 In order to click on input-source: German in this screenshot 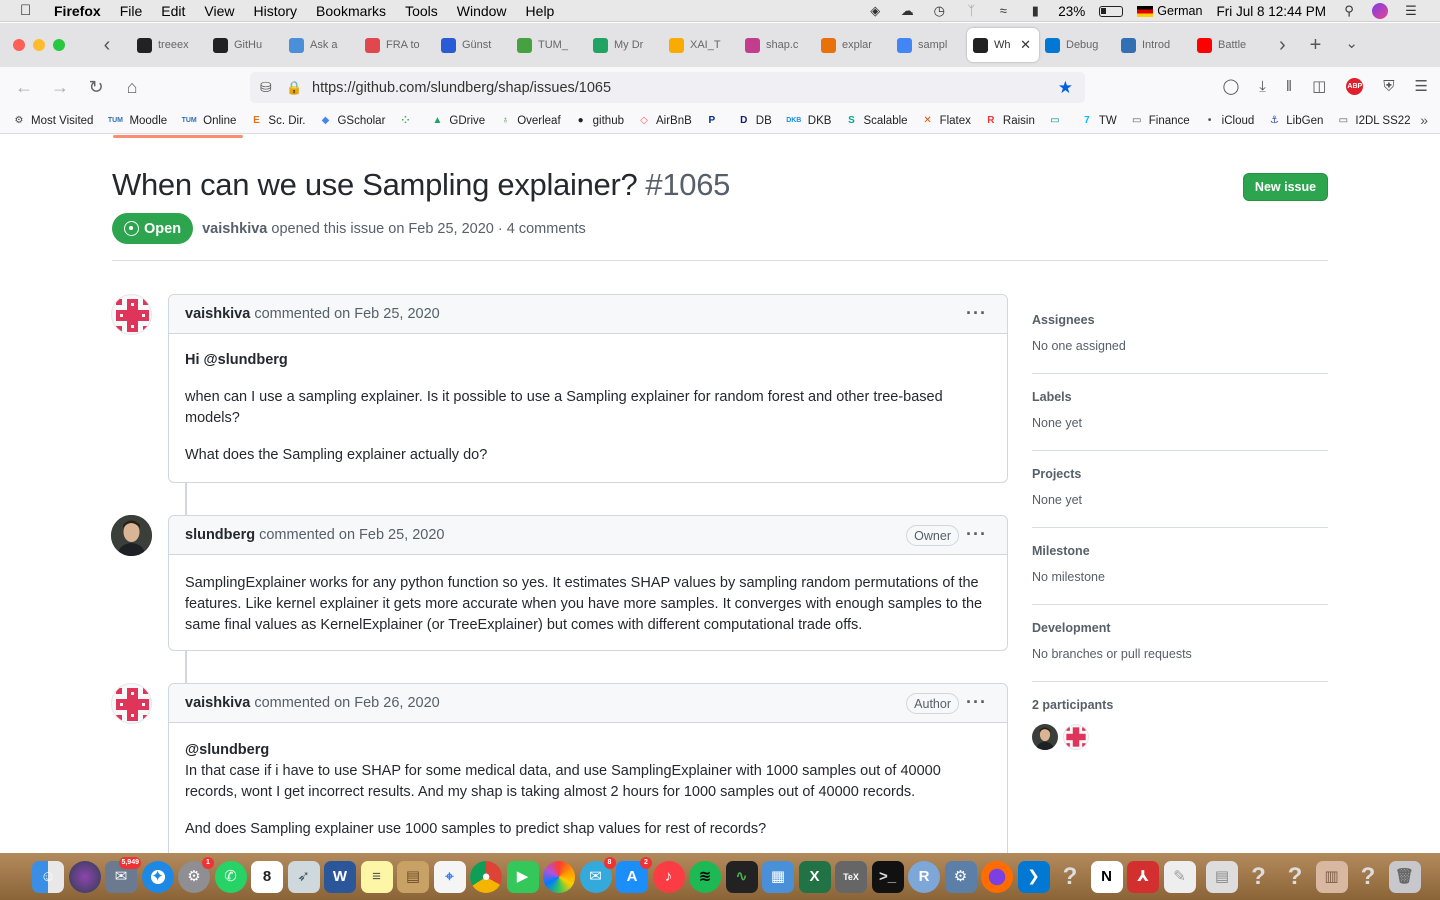, I will do `click(1179, 11)`.